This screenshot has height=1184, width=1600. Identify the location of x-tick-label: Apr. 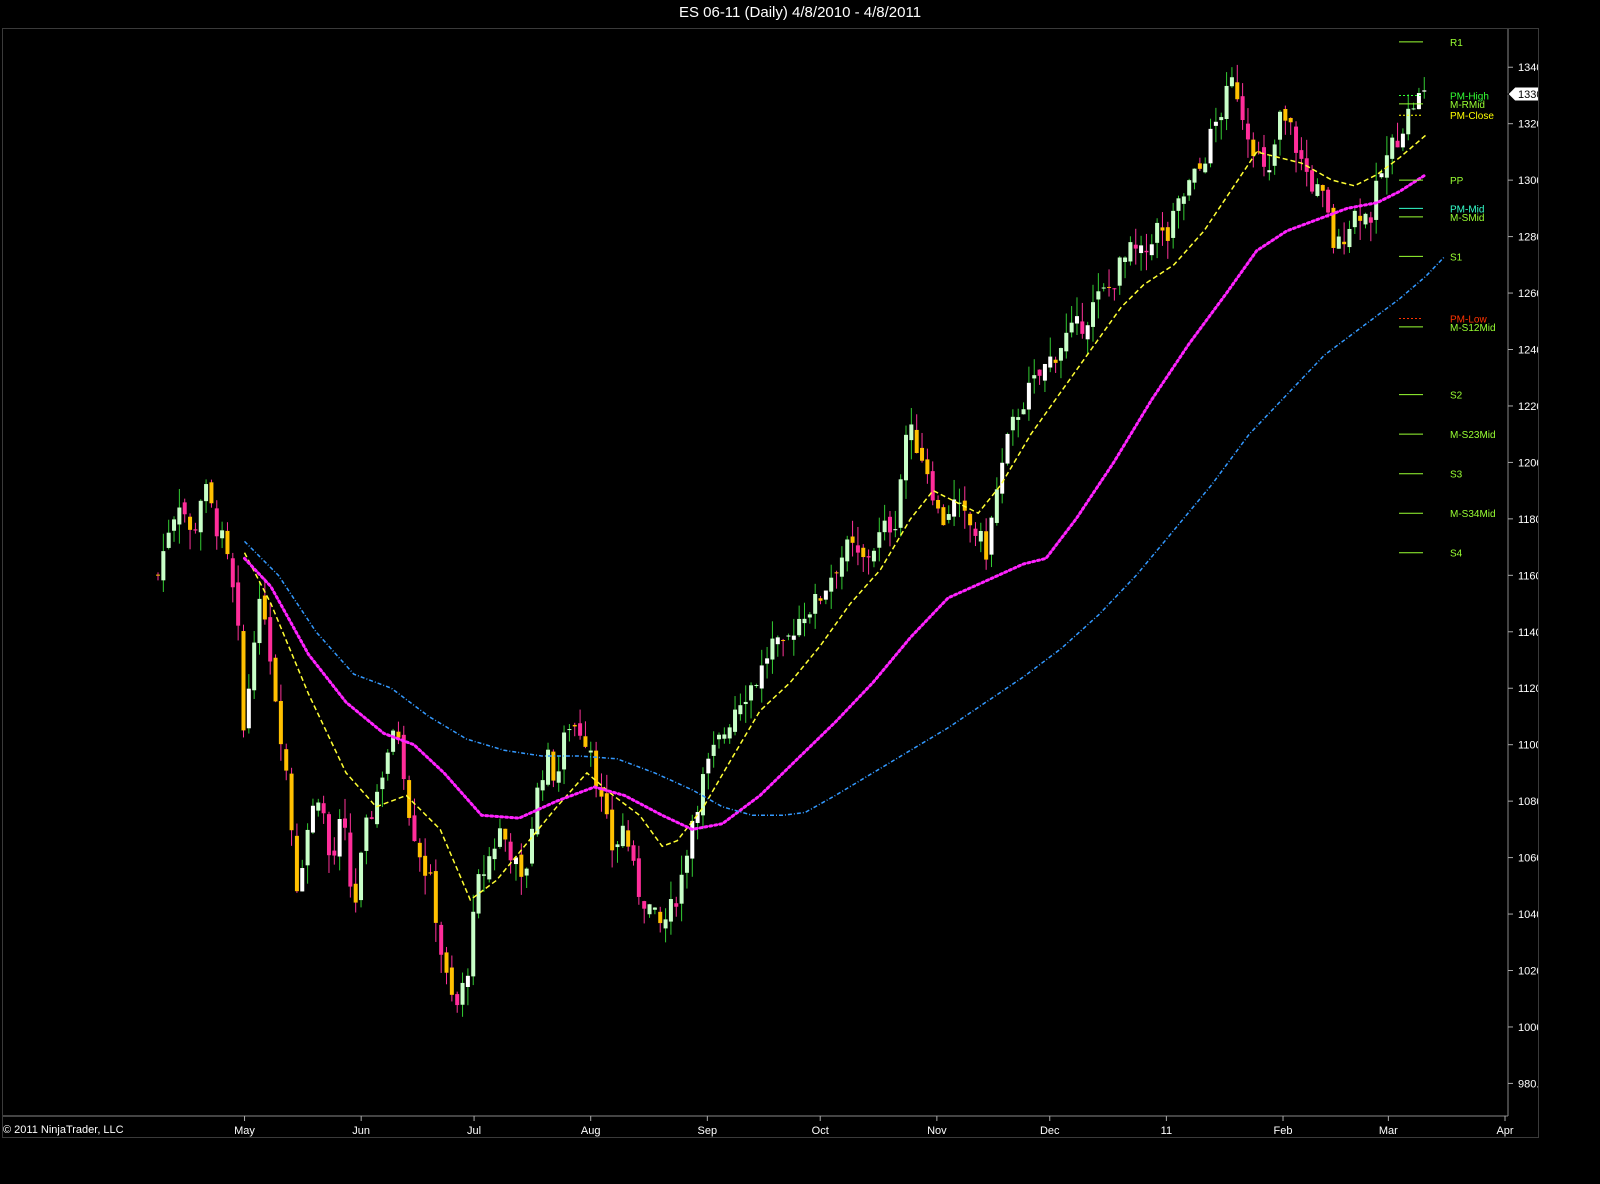
(1504, 1131).